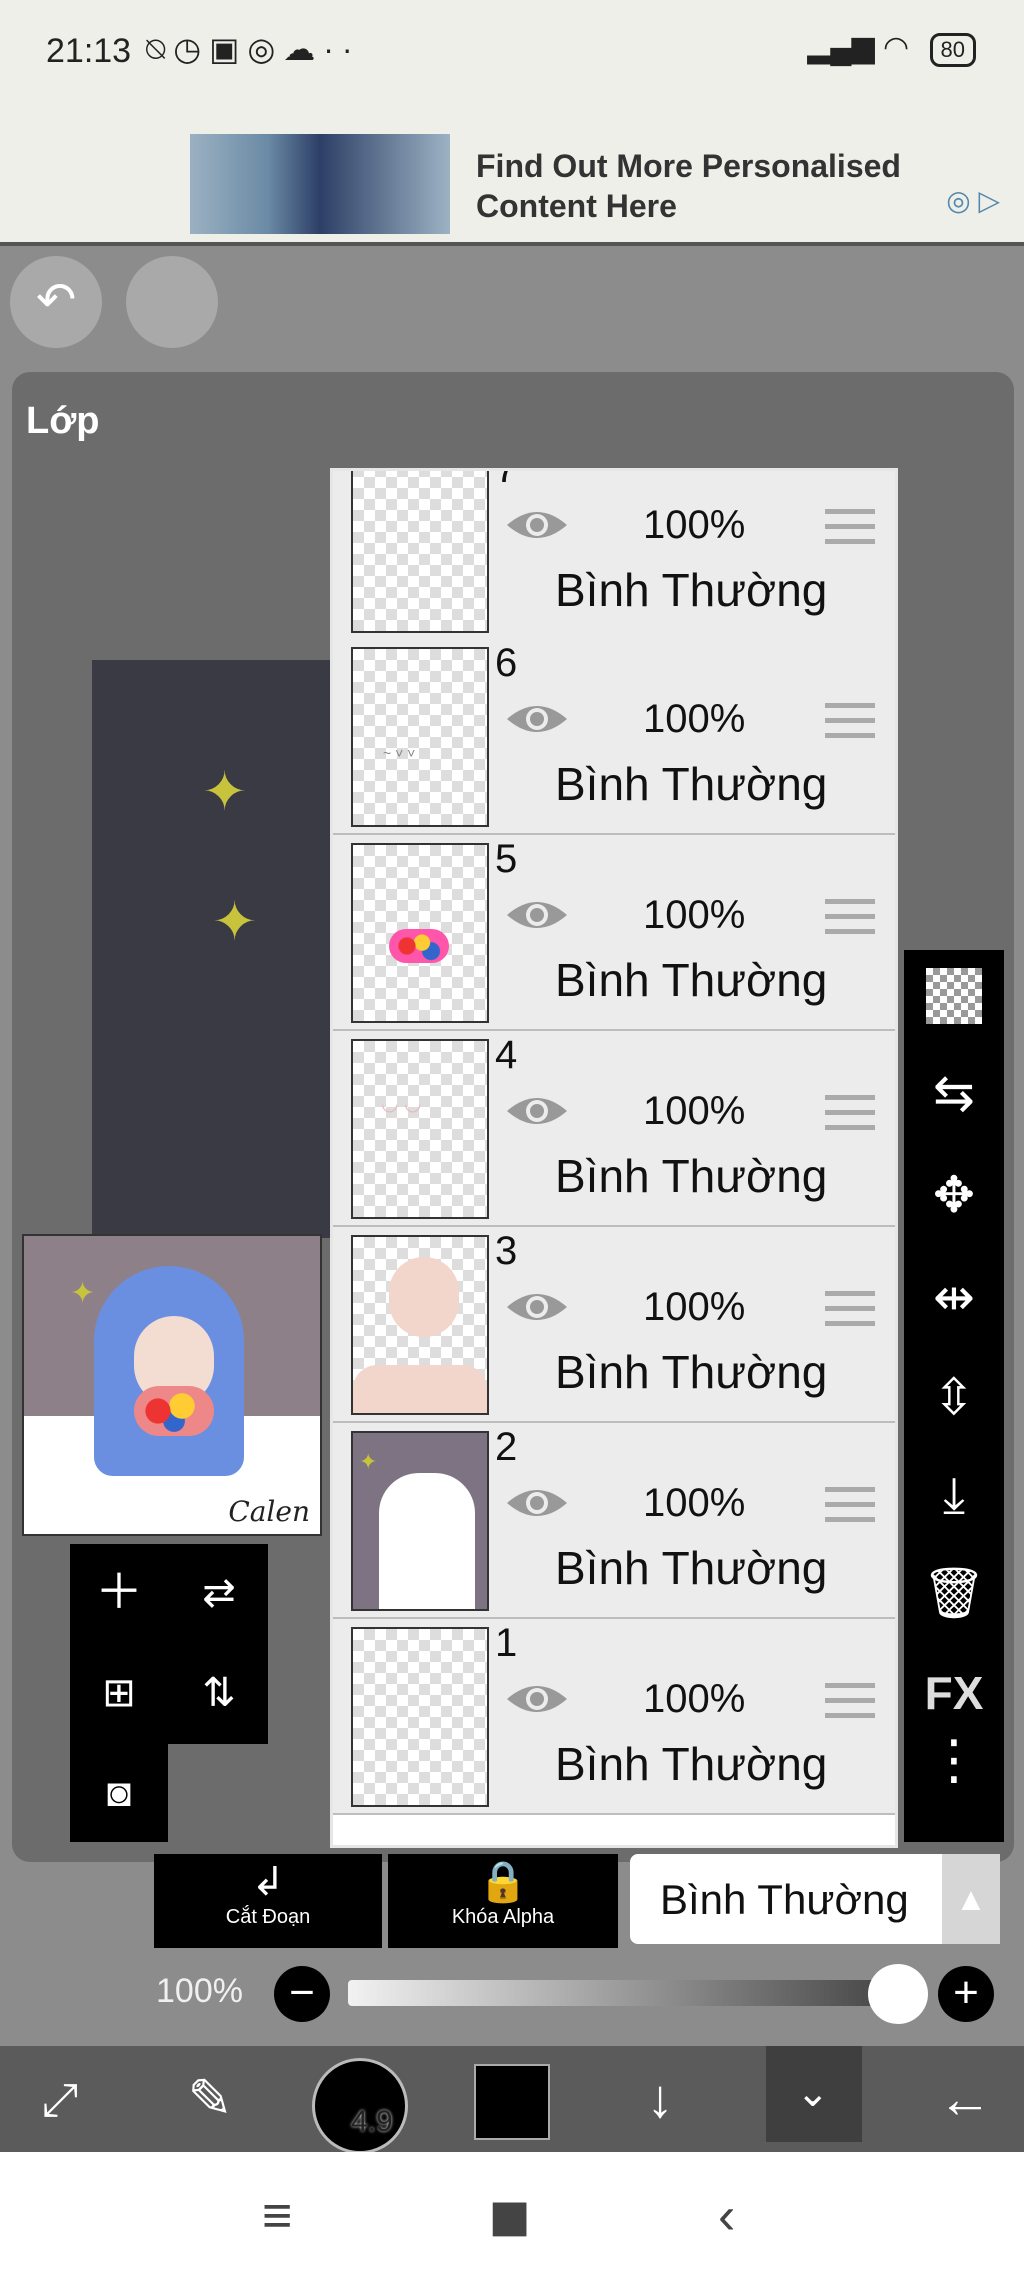 This screenshot has width=1024, height=2276. I want to click on transform-tool-icon: ⤢, so click(60, 2099).